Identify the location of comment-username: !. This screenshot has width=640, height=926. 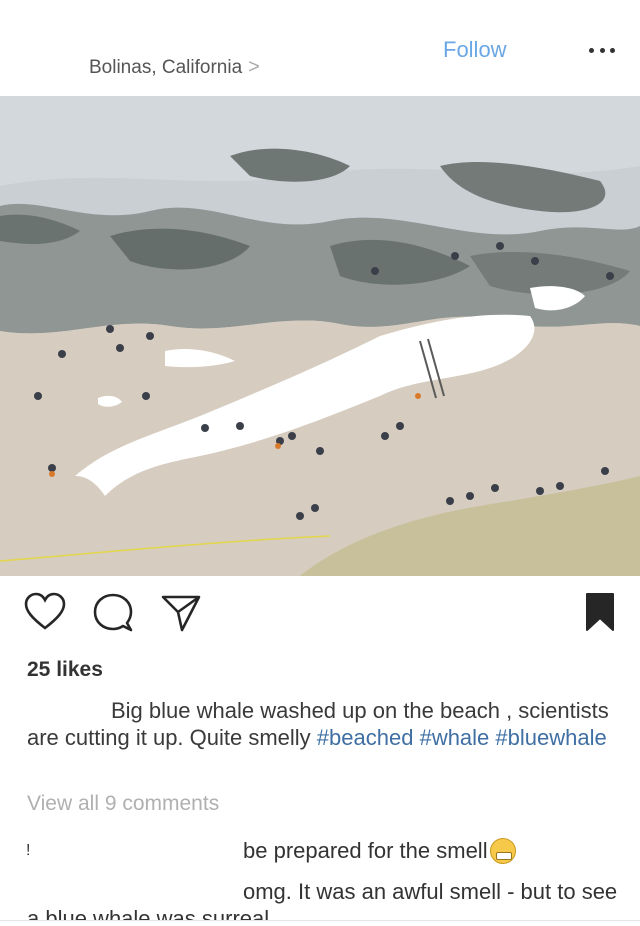
(28, 851).